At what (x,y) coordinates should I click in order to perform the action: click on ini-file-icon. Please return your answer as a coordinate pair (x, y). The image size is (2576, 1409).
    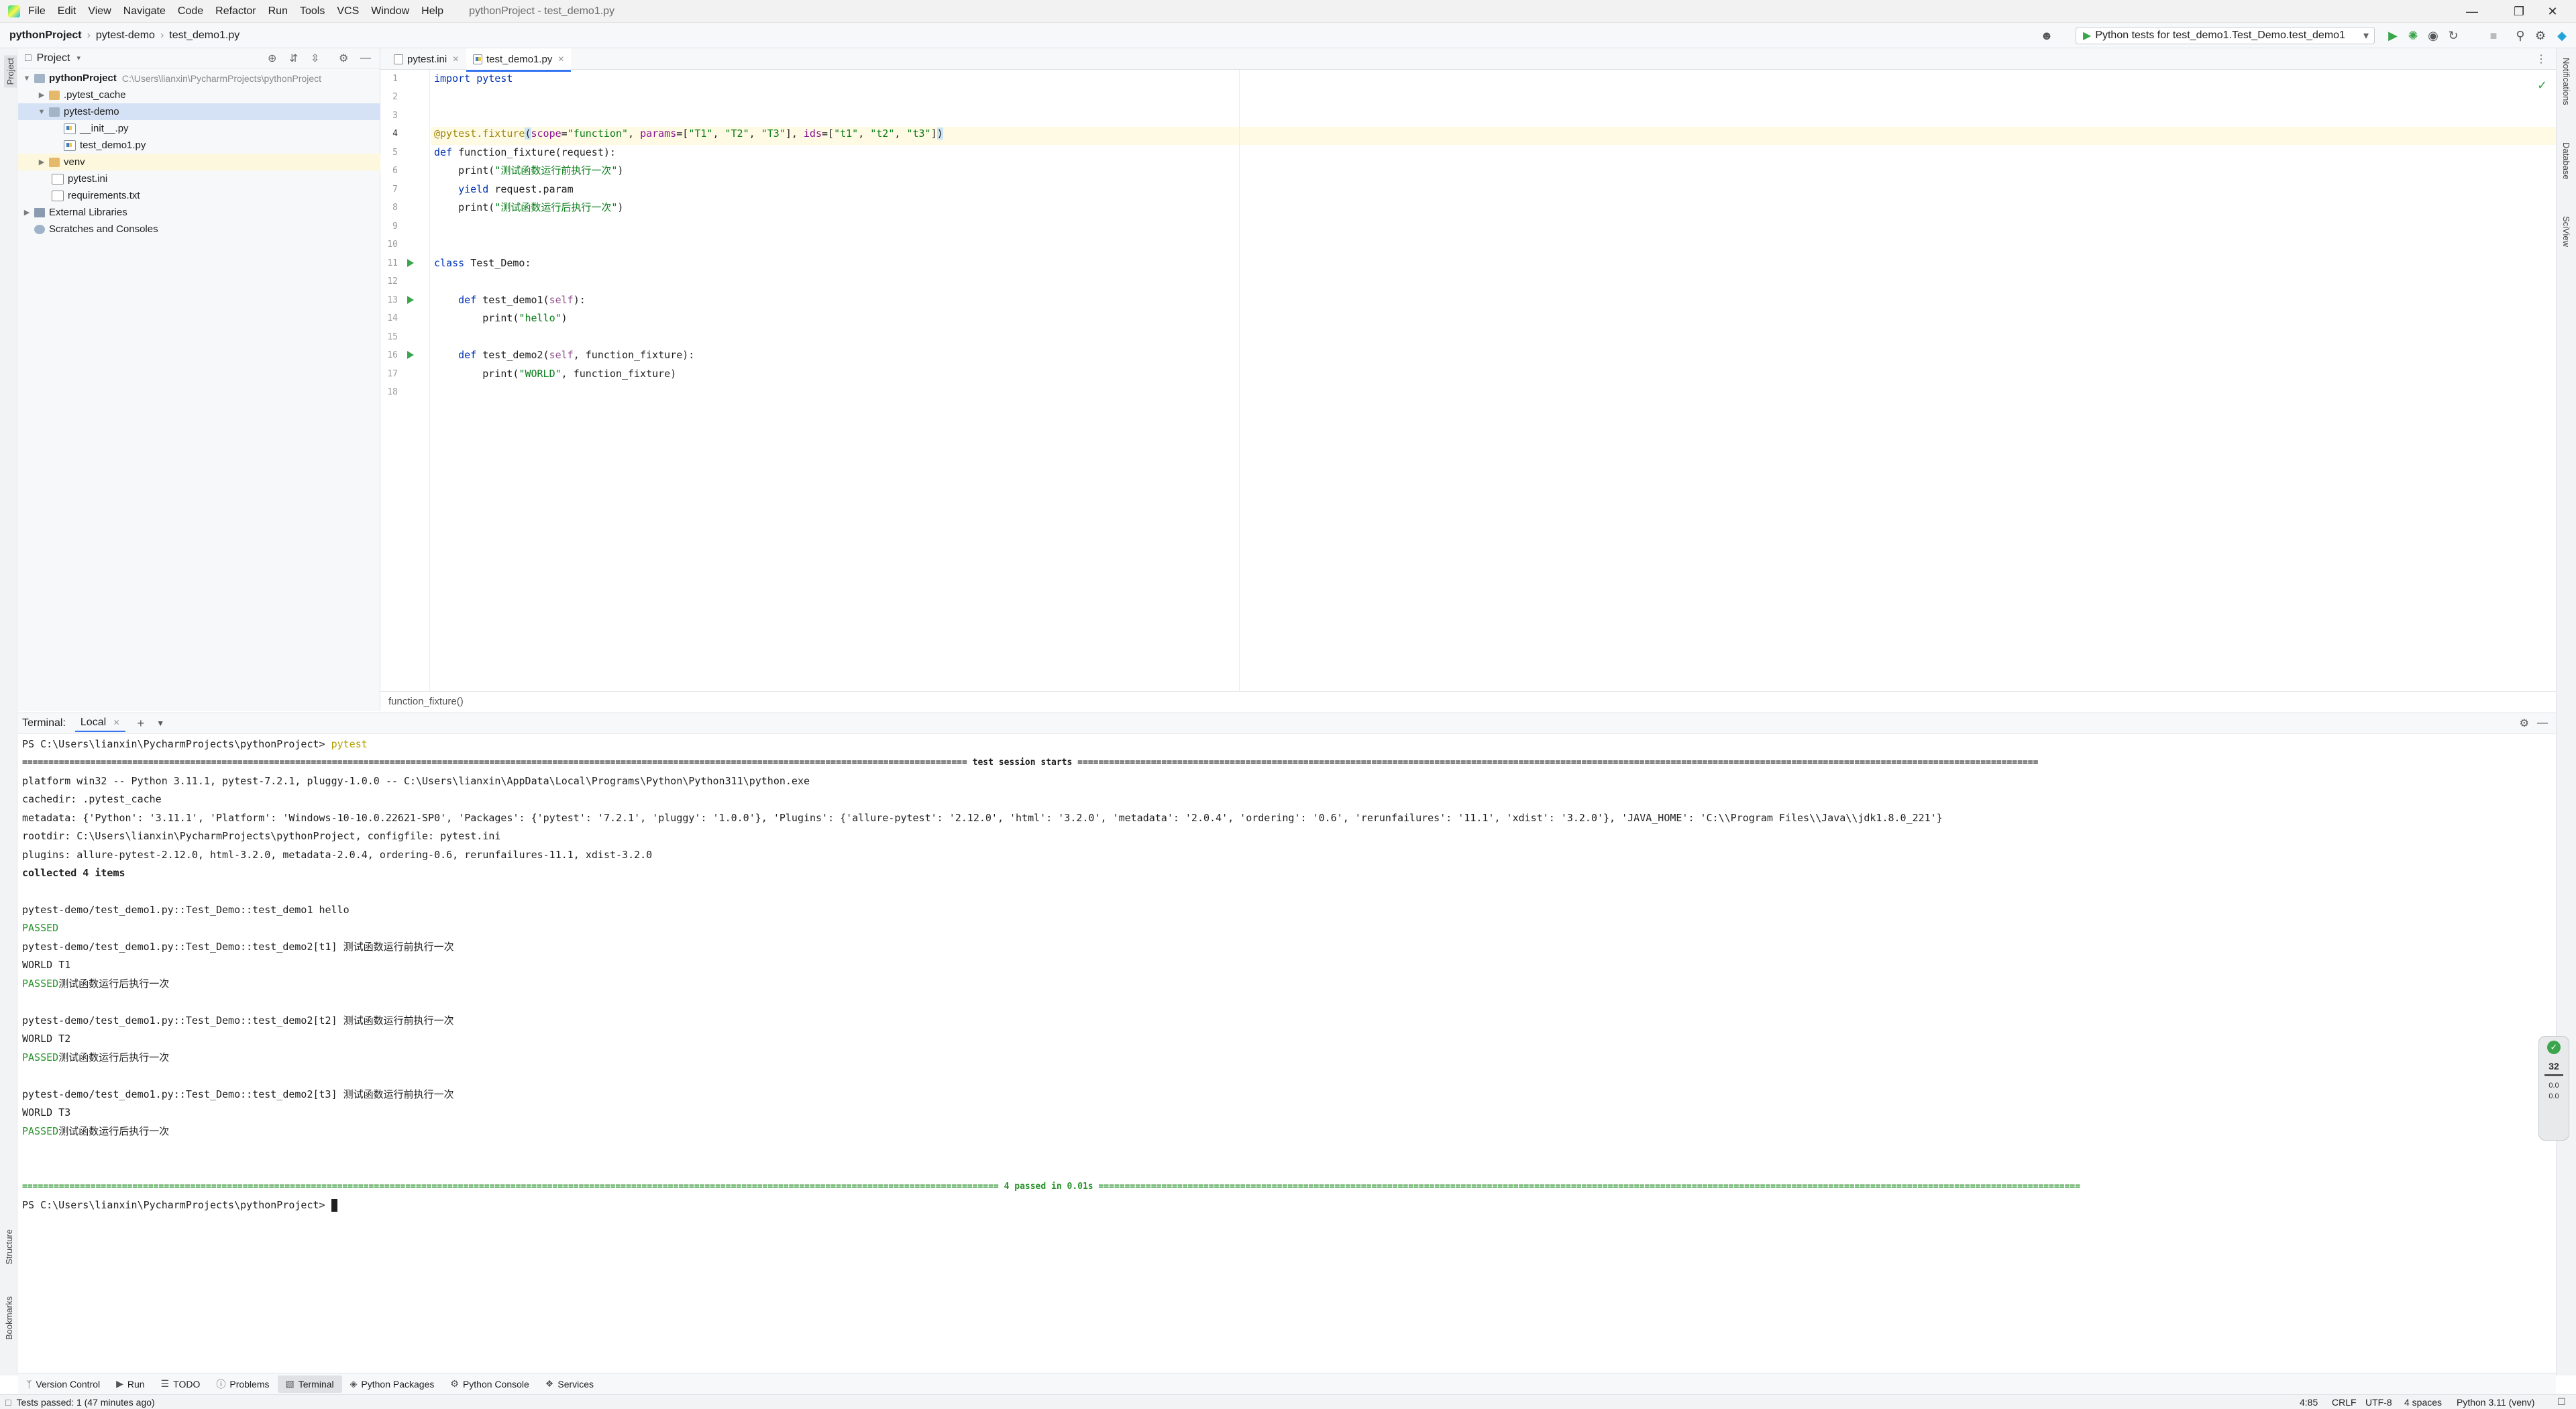
    Looking at the image, I should click on (58, 179).